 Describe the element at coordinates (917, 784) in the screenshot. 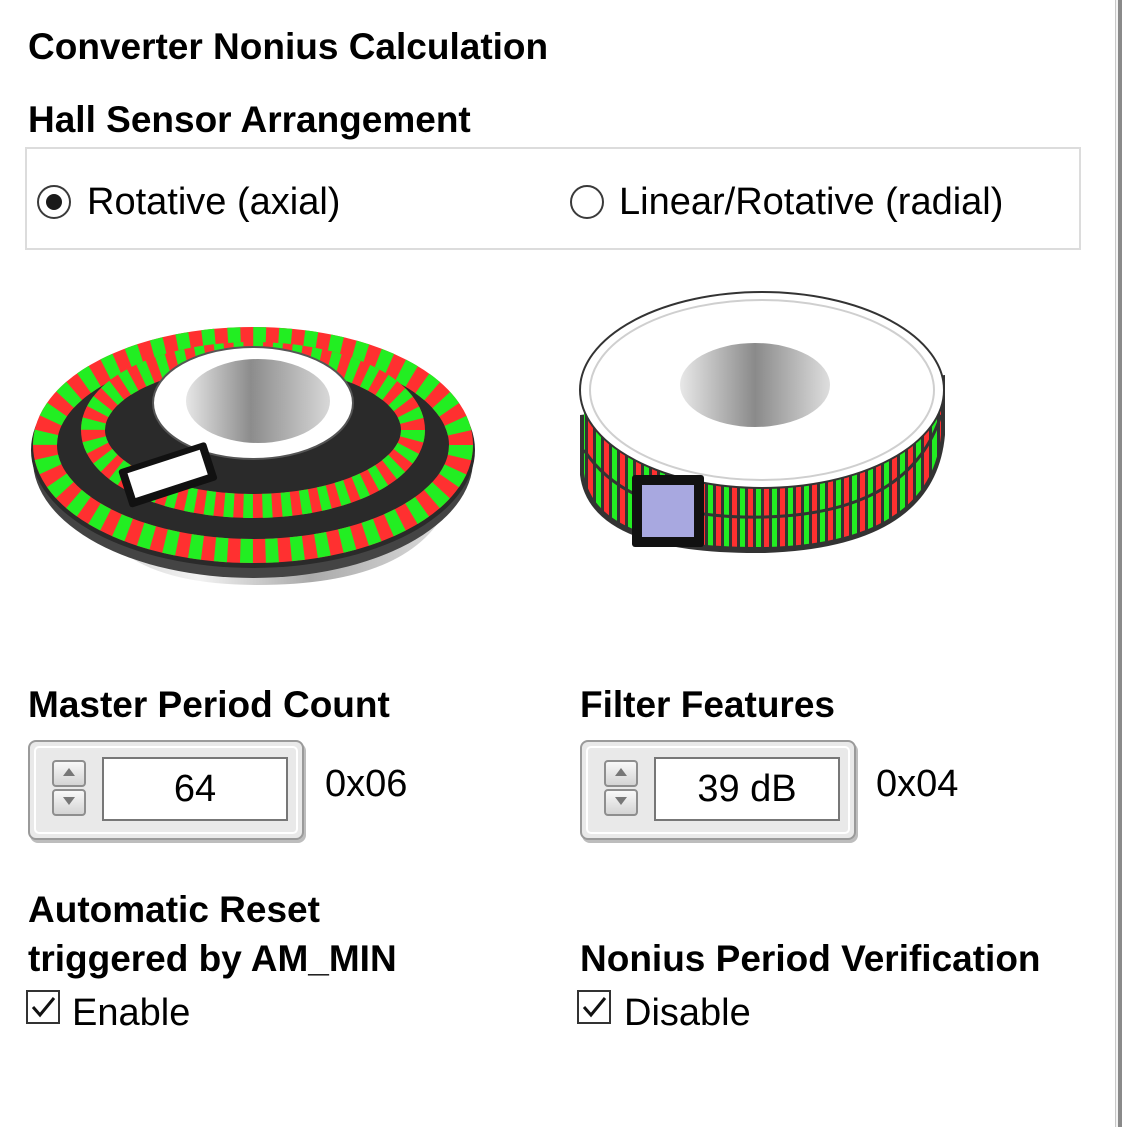

I see `filter-features-hex: 0x04` at that location.